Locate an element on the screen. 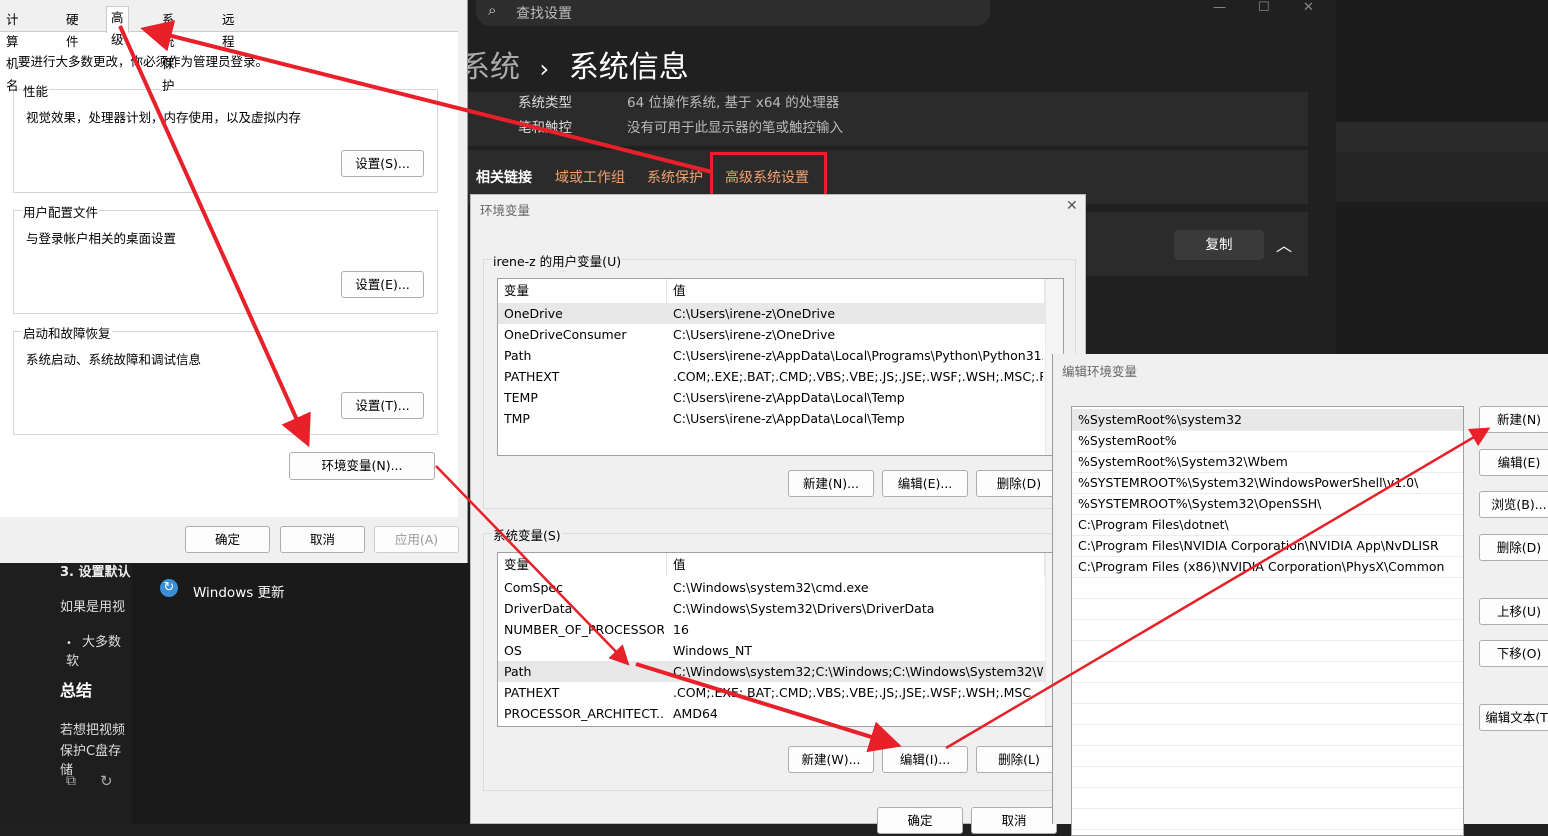 Image resolution: width=1548 pixels, height=836 pixels. var-name-cell: DriverData is located at coordinates (584, 608).